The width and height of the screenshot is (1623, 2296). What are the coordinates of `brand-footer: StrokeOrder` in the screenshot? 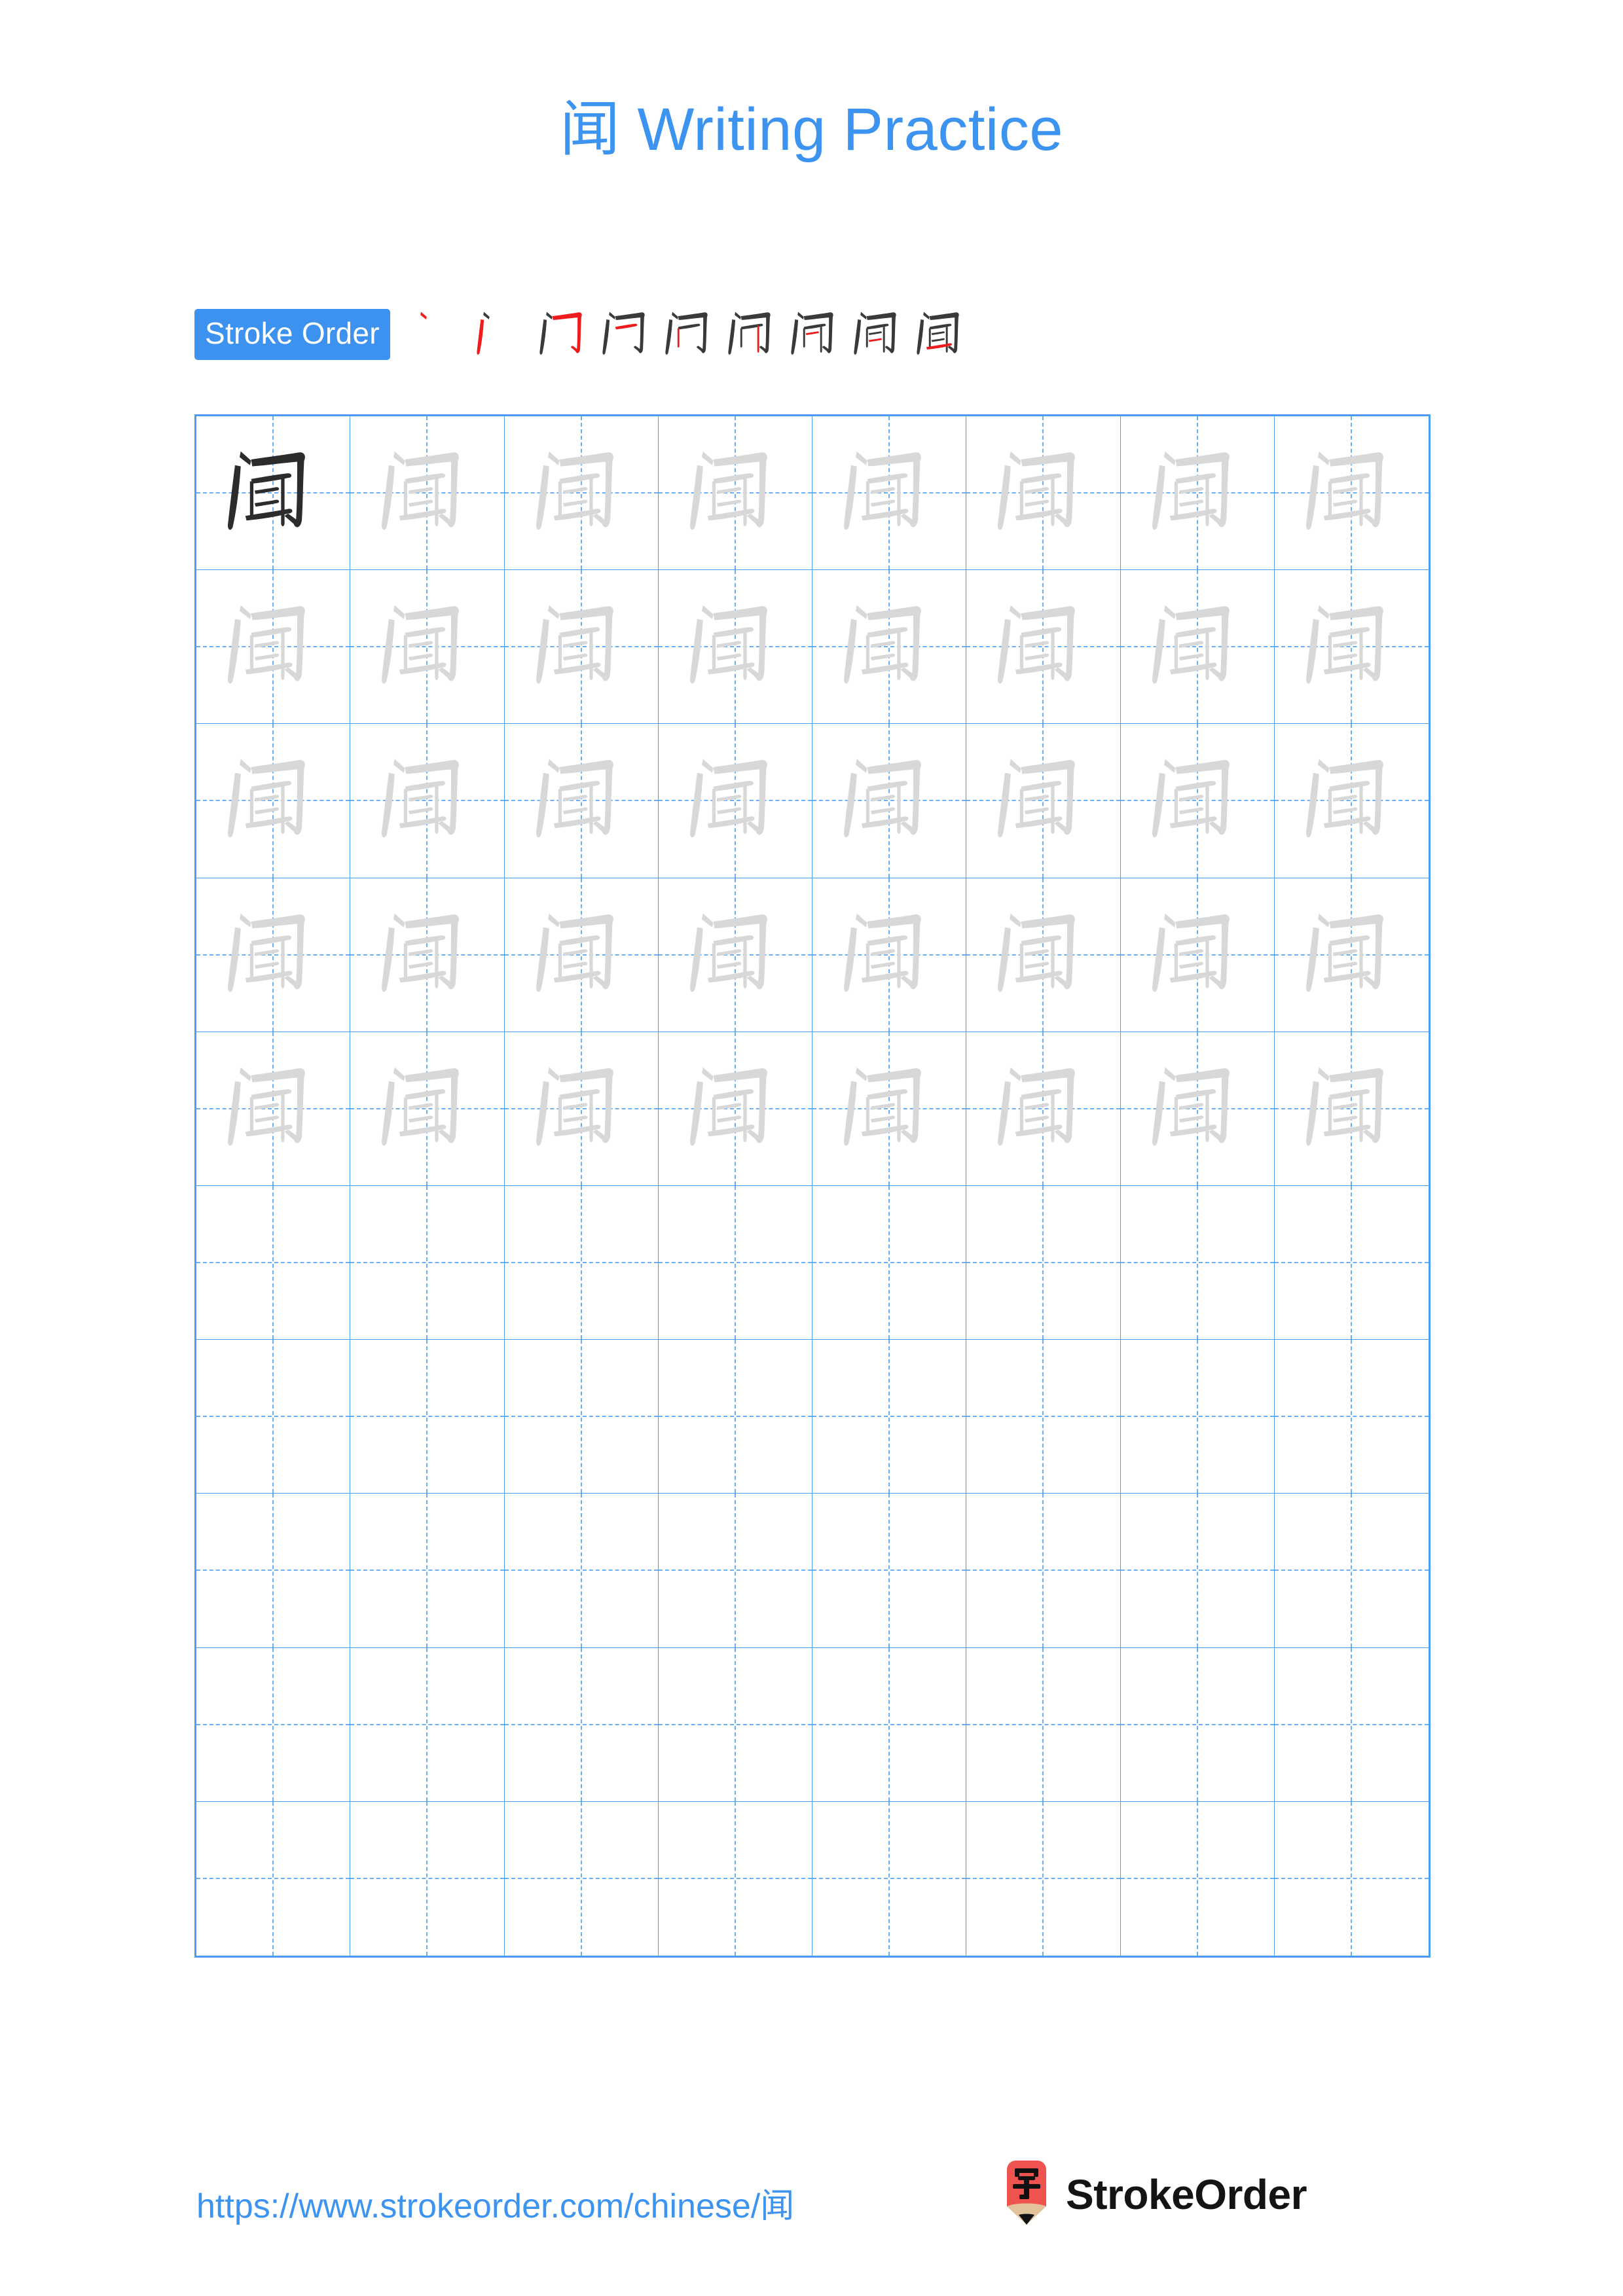 It's located at (1154, 2195).